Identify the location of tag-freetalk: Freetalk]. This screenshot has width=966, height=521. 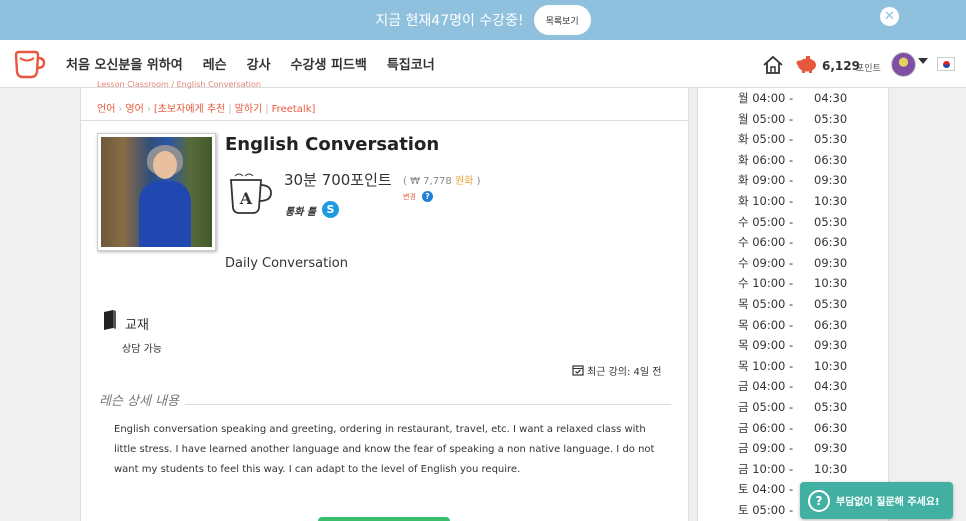
(294, 109).